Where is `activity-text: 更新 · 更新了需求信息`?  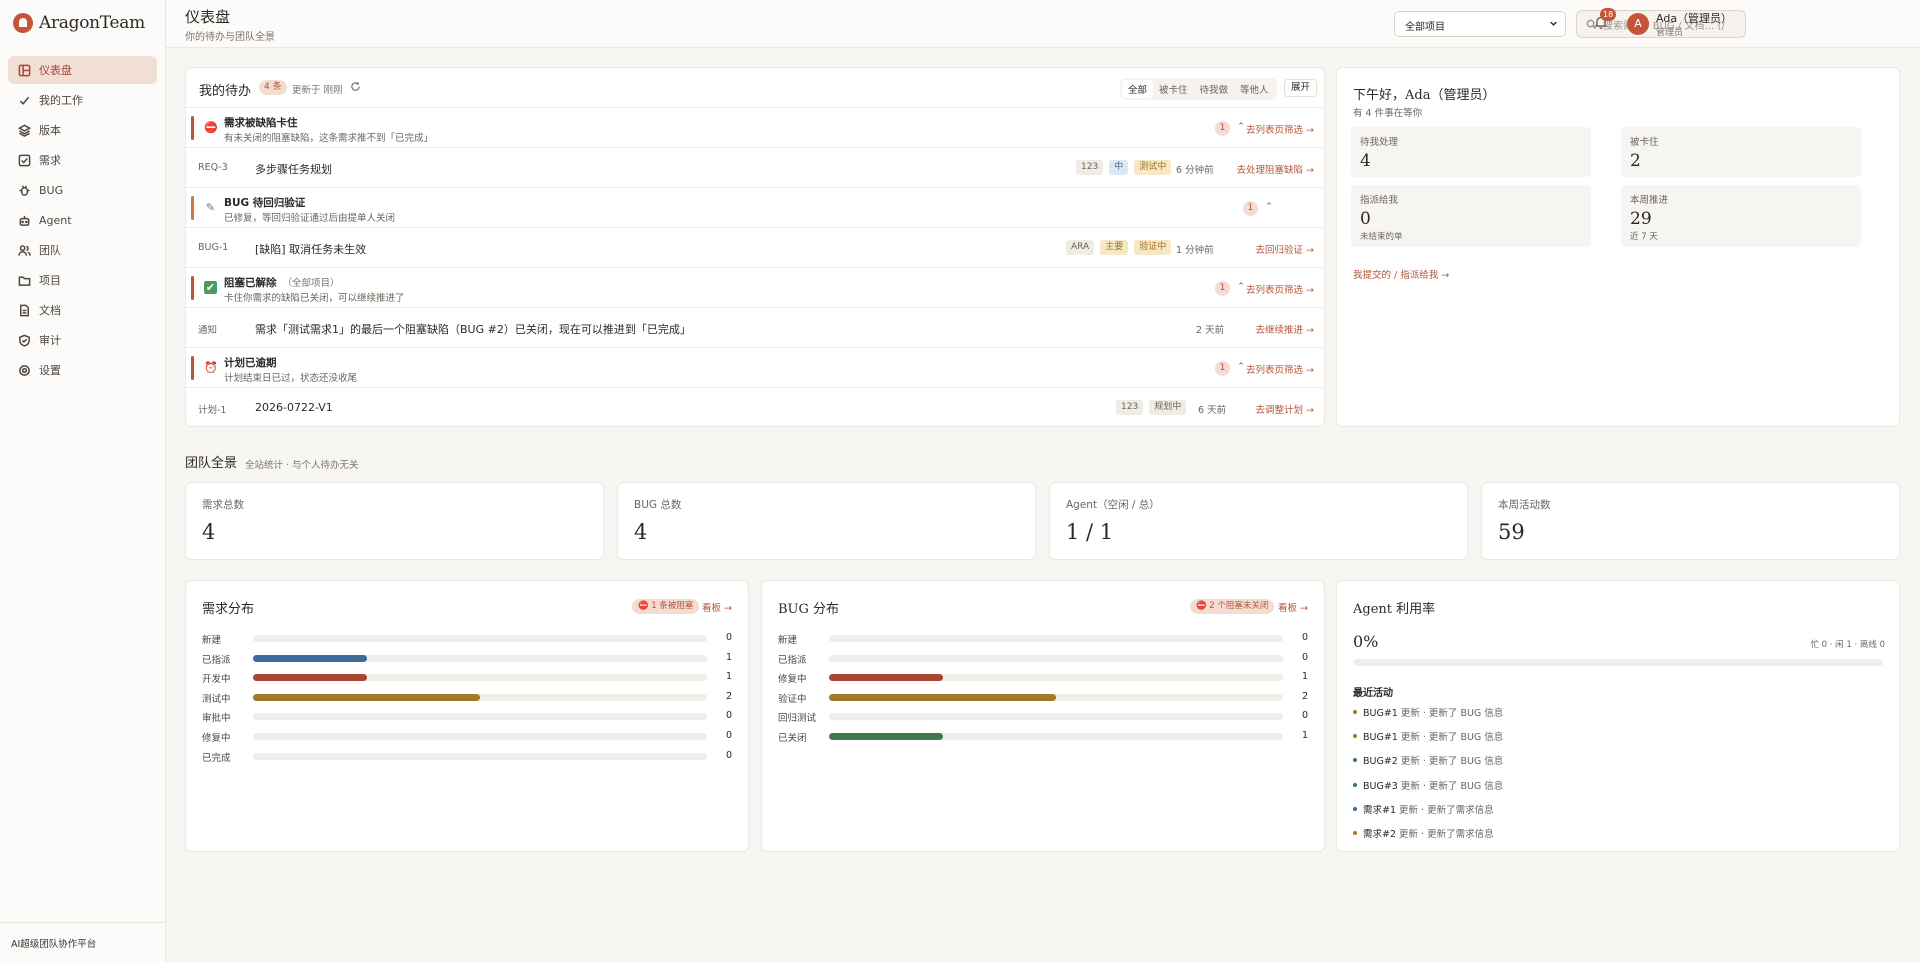 activity-text: 更新 · 更新了需求信息 is located at coordinates (1445, 834).